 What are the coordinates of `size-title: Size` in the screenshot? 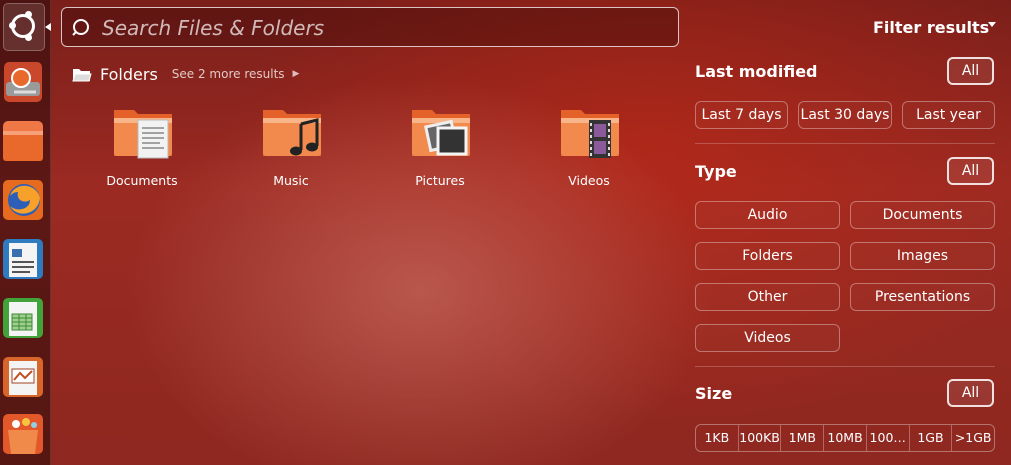 It's located at (714, 393).